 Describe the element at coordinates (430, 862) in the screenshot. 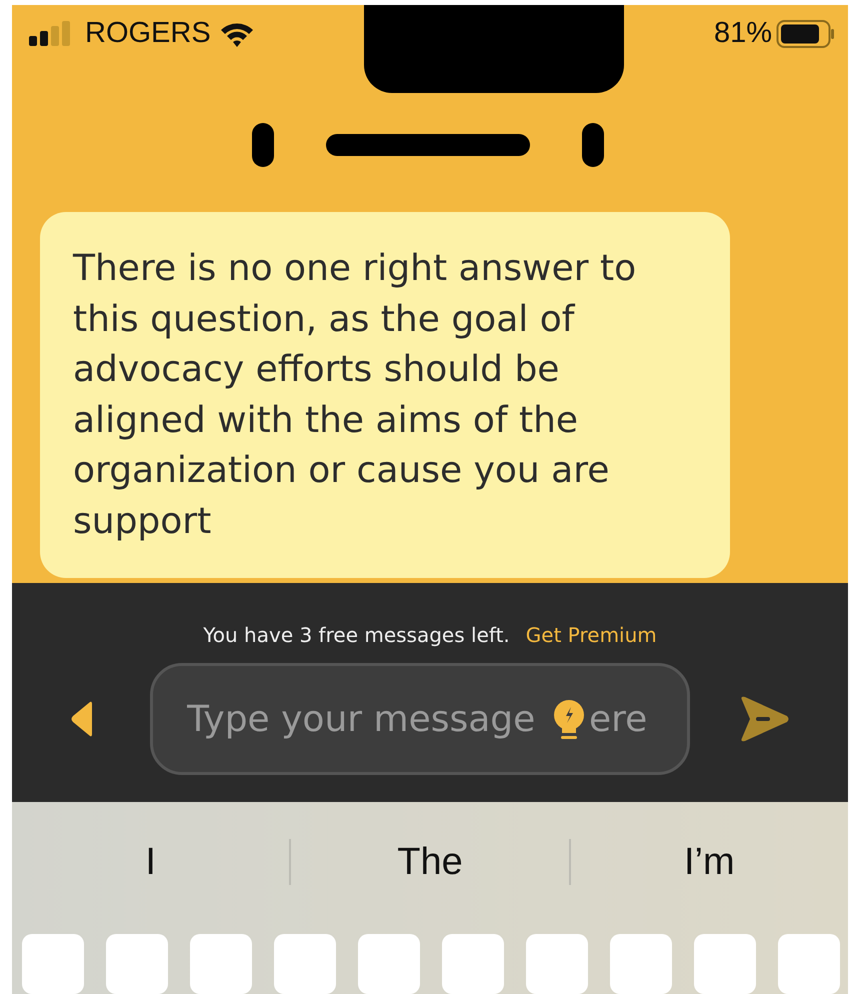

I see `word-suggestion: The` at that location.